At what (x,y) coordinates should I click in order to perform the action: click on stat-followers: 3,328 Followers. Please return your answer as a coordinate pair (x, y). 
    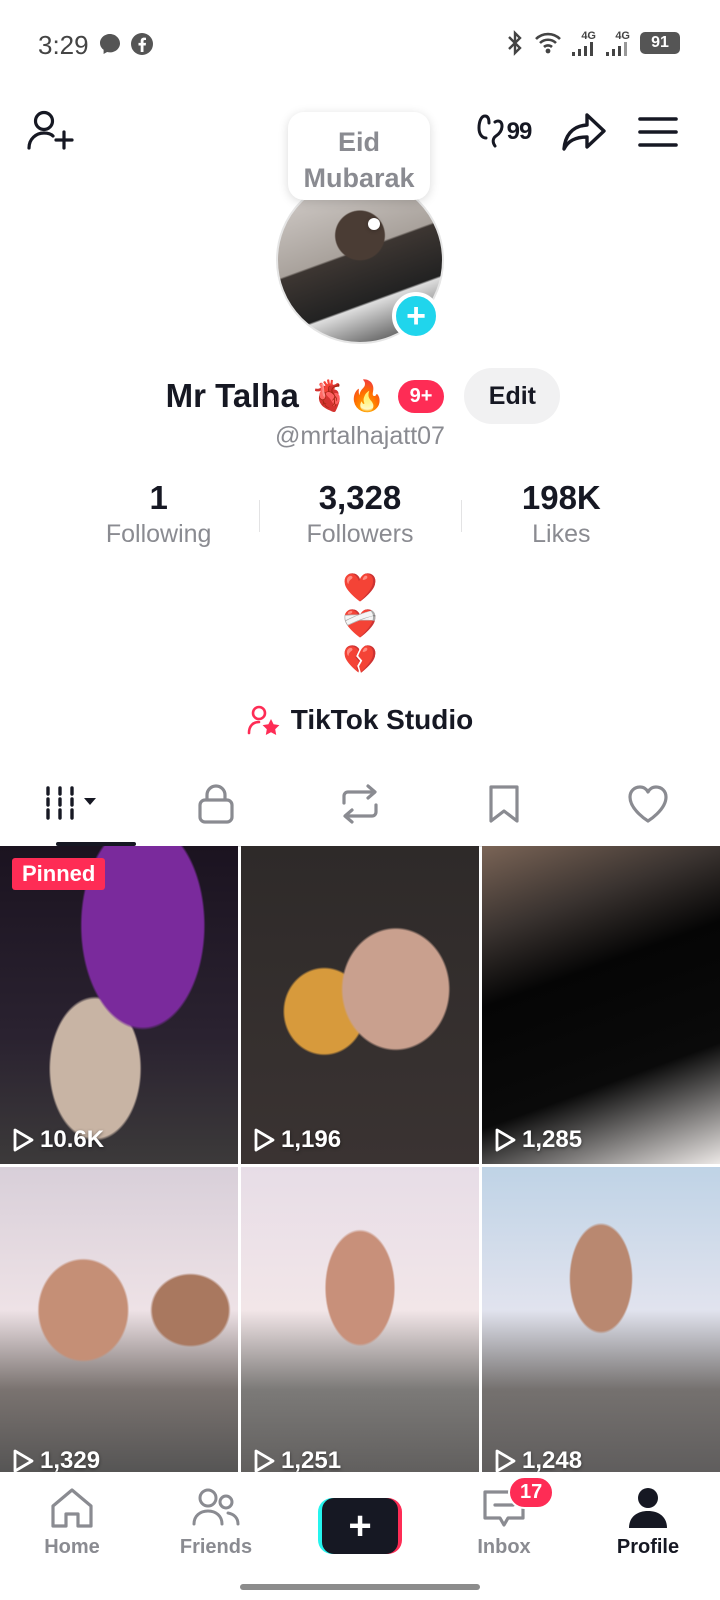
    Looking at the image, I should click on (359, 514).